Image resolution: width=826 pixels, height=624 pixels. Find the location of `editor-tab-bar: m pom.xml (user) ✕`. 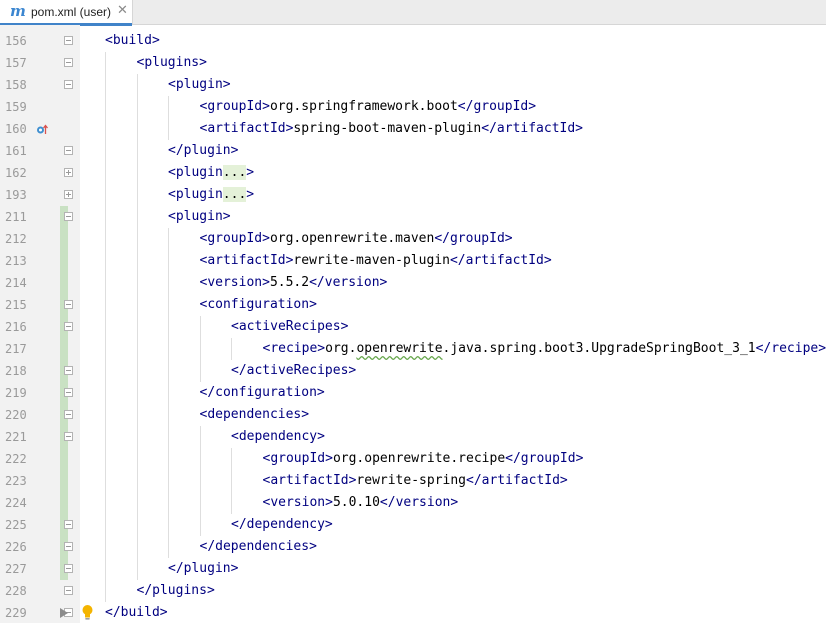

editor-tab-bar: m pom.xml (user) ✕ is located at coordinates (413, 12).